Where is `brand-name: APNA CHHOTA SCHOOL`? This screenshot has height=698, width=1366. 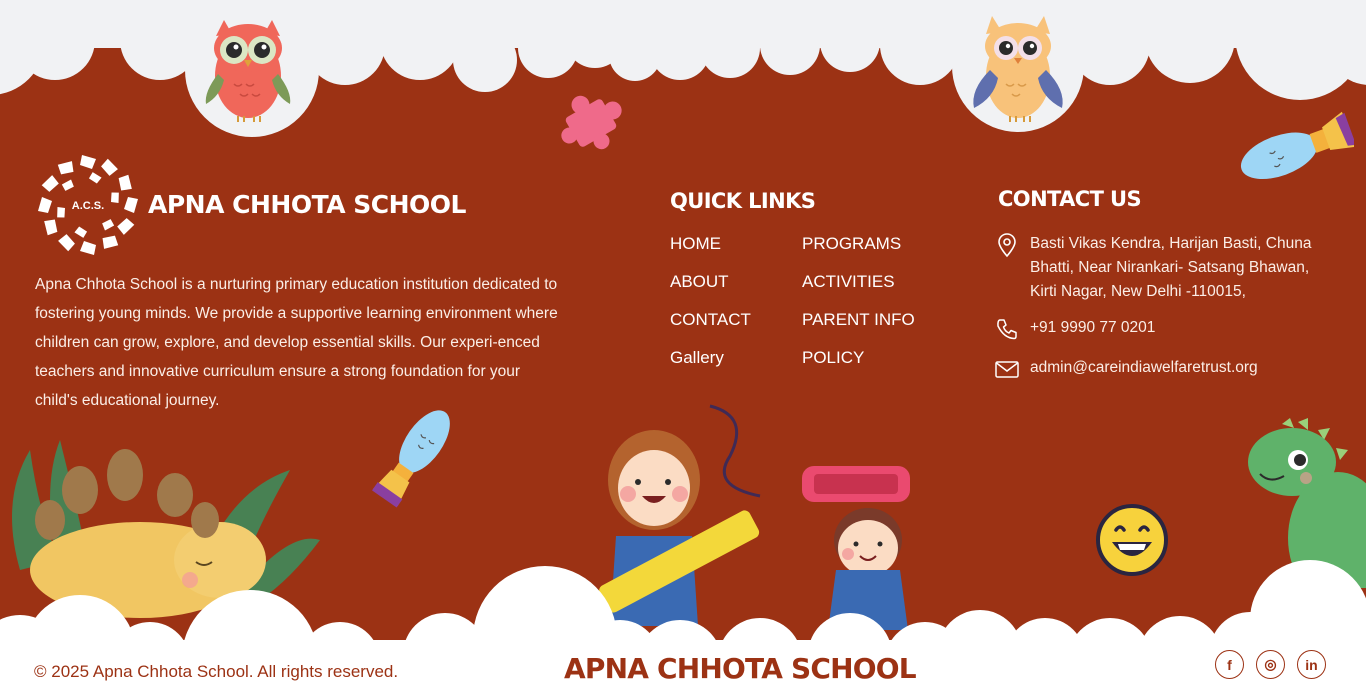
brand-name: APNA CHHOTA SCHOOL is located at coordinates (307, 204).